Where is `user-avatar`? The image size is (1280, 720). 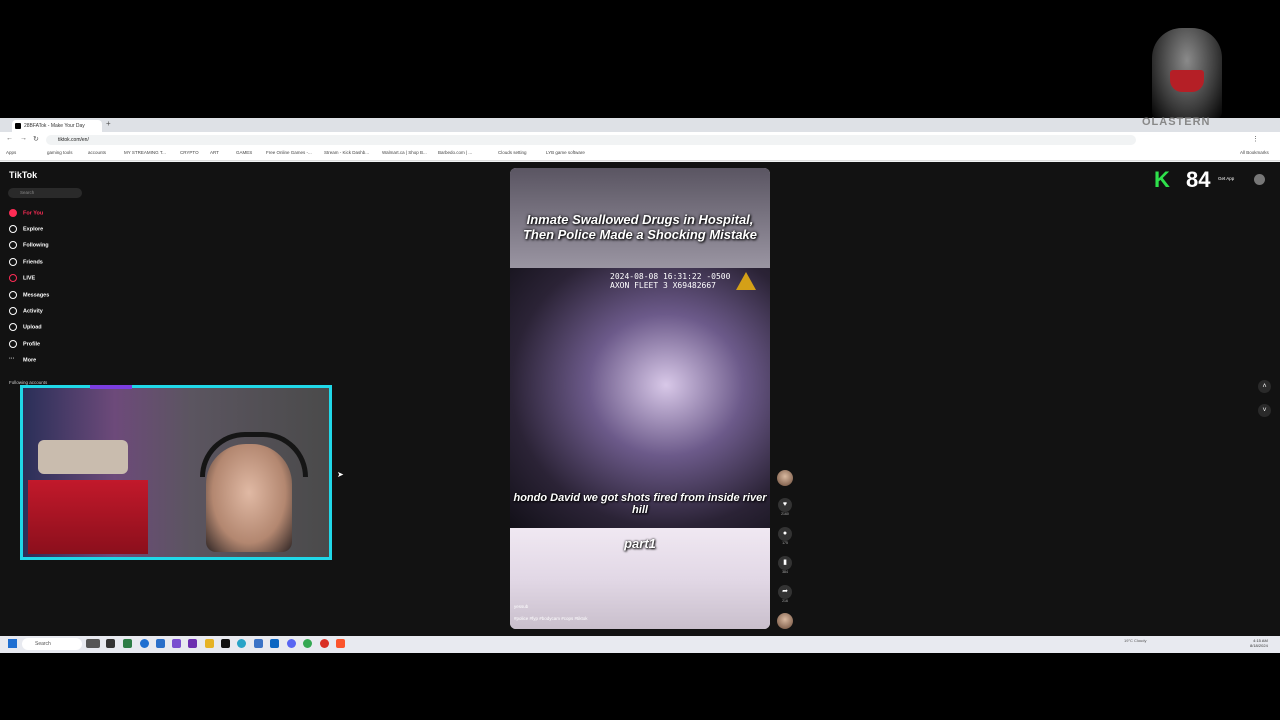
user-avatar is located at coordinates (1259, 179).